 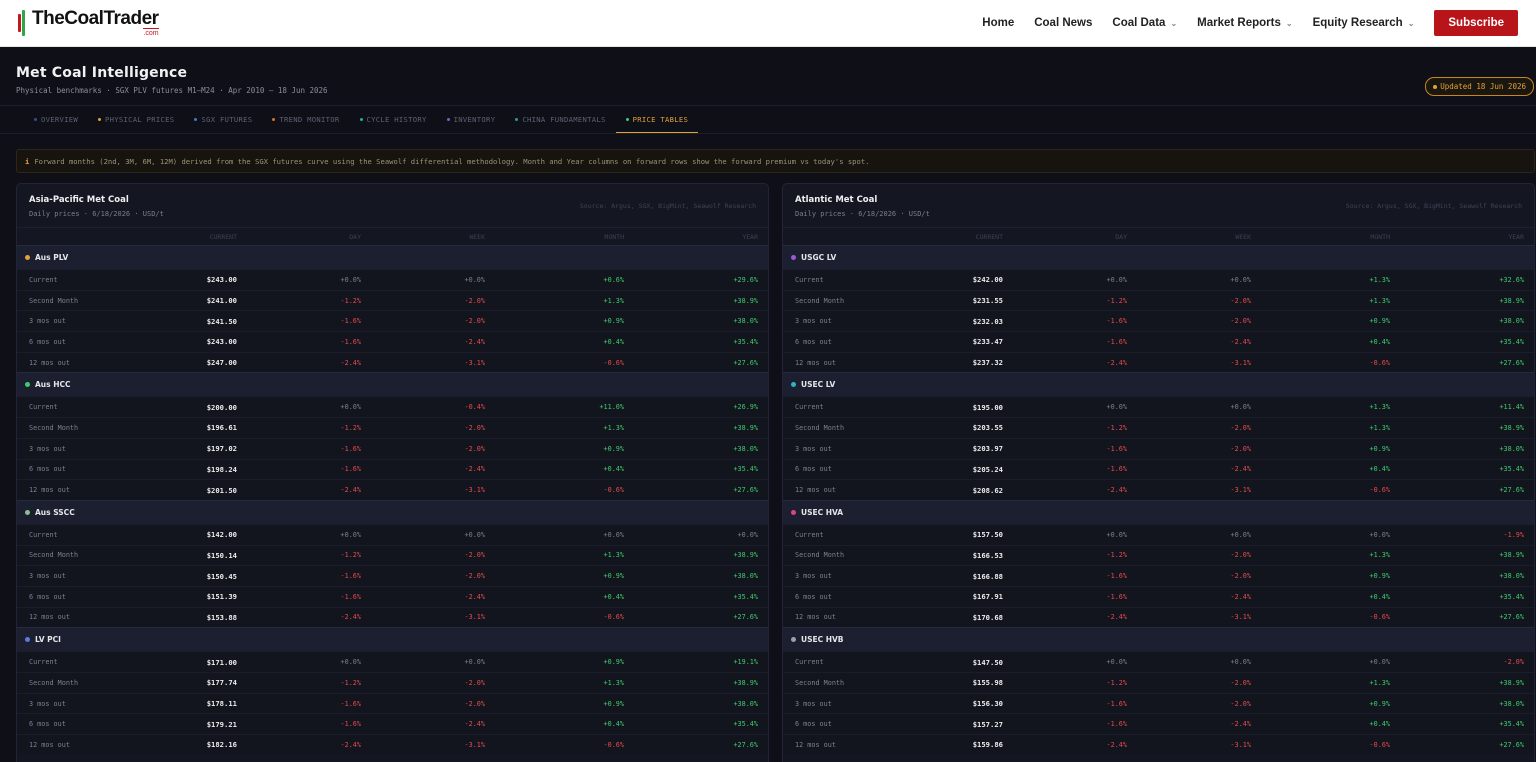 What do you see at coordinates (1158, 744) in the screenshot?
I see `table-row: 12 mos out $159.86 -2.4% -3.1% -0.6% +27.6%` at bounding box center [1158, 744].